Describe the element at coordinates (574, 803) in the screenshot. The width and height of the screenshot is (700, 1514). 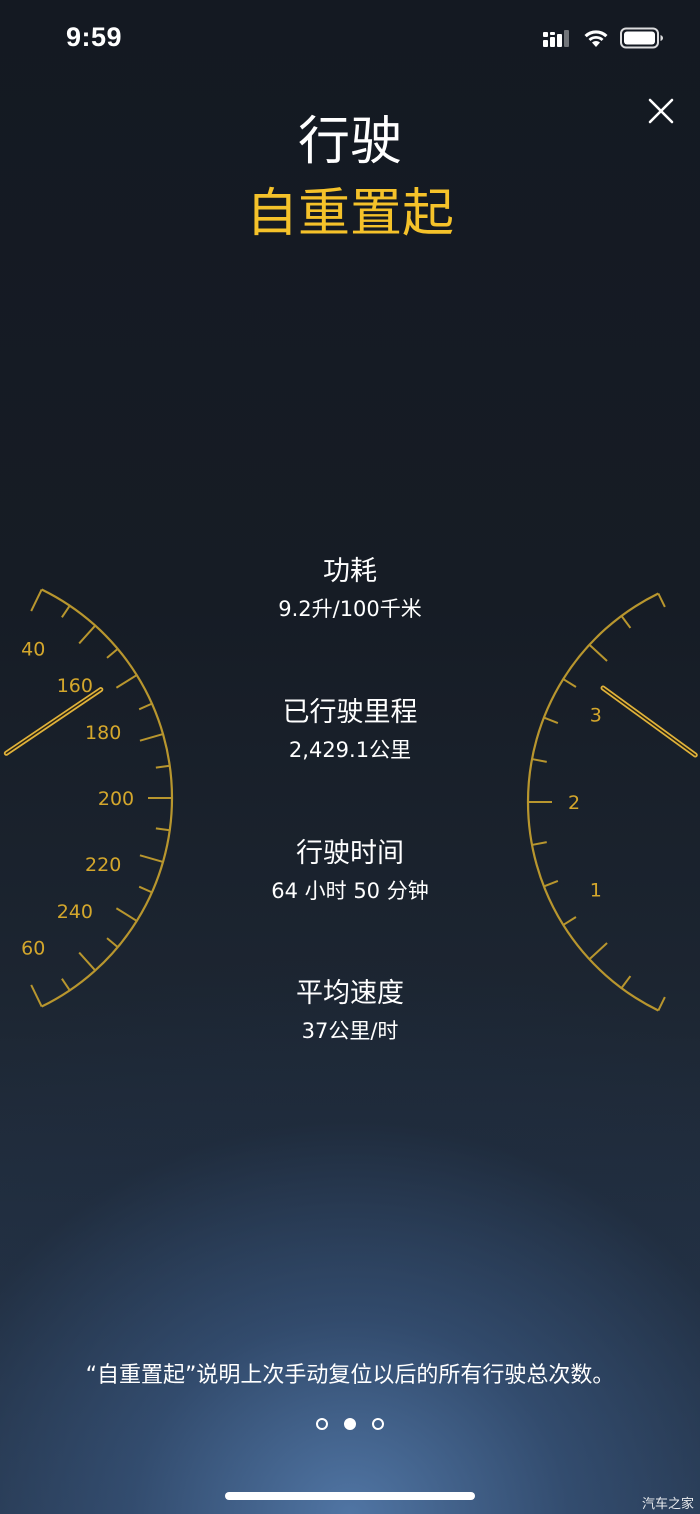
I see `tachometer-label: 2` at that location.